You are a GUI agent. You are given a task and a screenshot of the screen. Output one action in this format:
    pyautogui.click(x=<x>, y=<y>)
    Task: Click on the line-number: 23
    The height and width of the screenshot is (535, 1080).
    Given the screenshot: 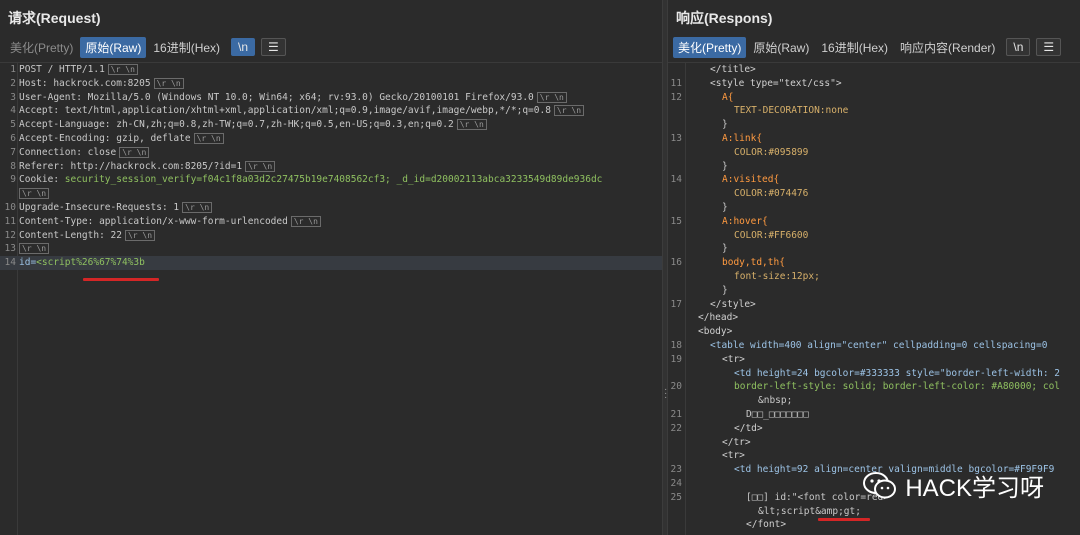 What is the action you would take?
    pyautogui.click(x=676, y=470)
    